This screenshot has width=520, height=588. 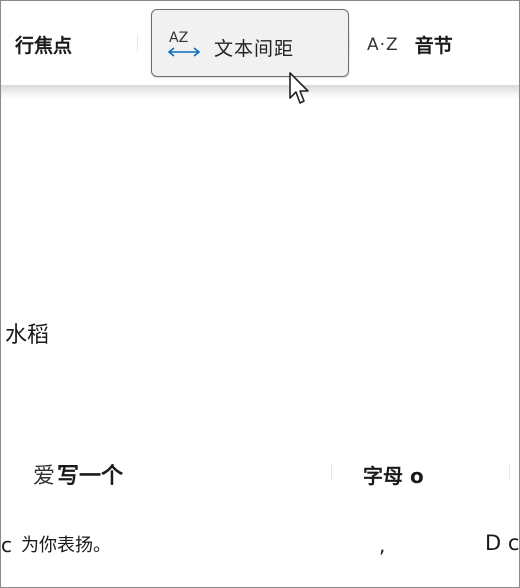 I want to click on content-text-fragment: ,, so click(x=382, y=545).